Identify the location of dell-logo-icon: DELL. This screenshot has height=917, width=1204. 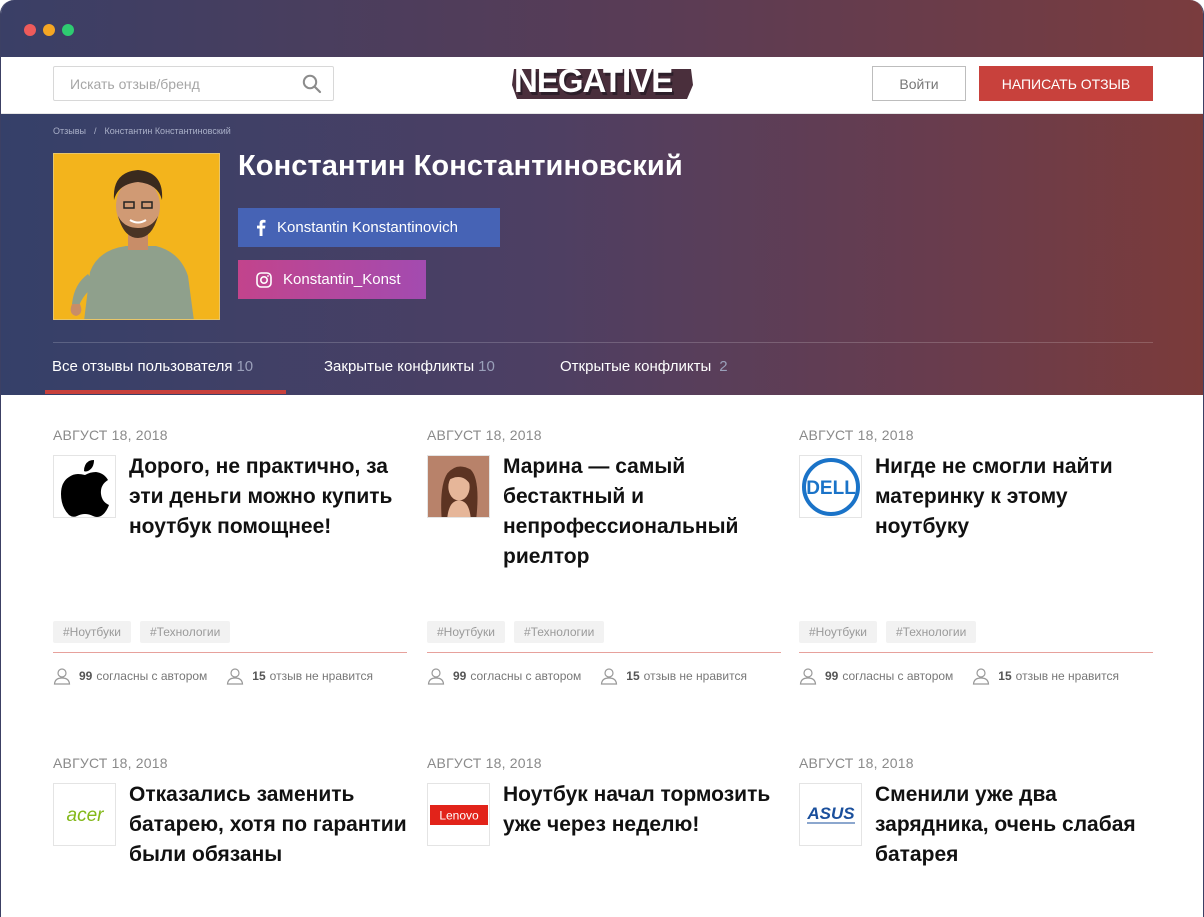
(830, 486).